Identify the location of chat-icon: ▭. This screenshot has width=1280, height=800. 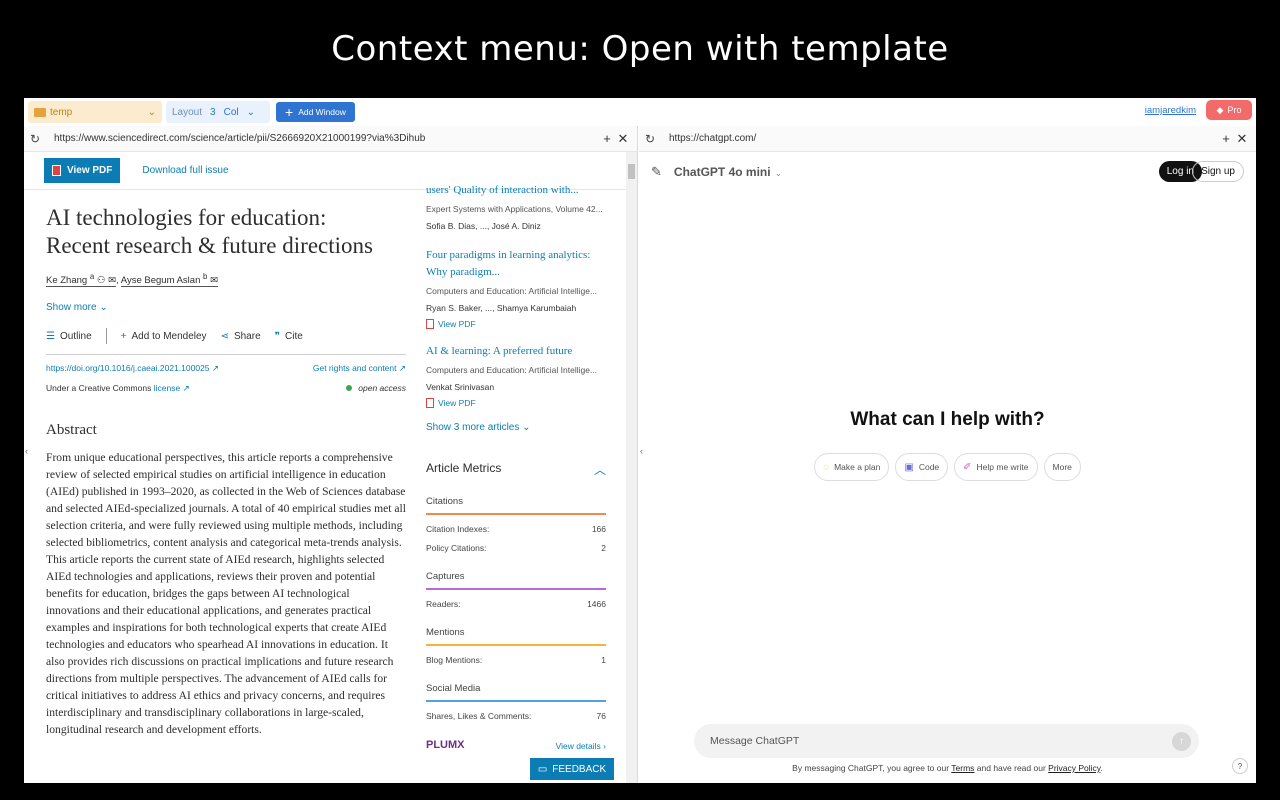
(542, 769).